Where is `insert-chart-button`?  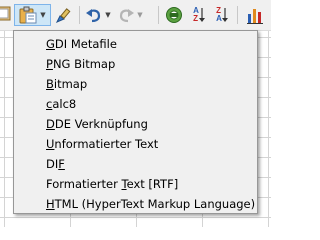
insert-chart-button is located at coordinates (255, 15).